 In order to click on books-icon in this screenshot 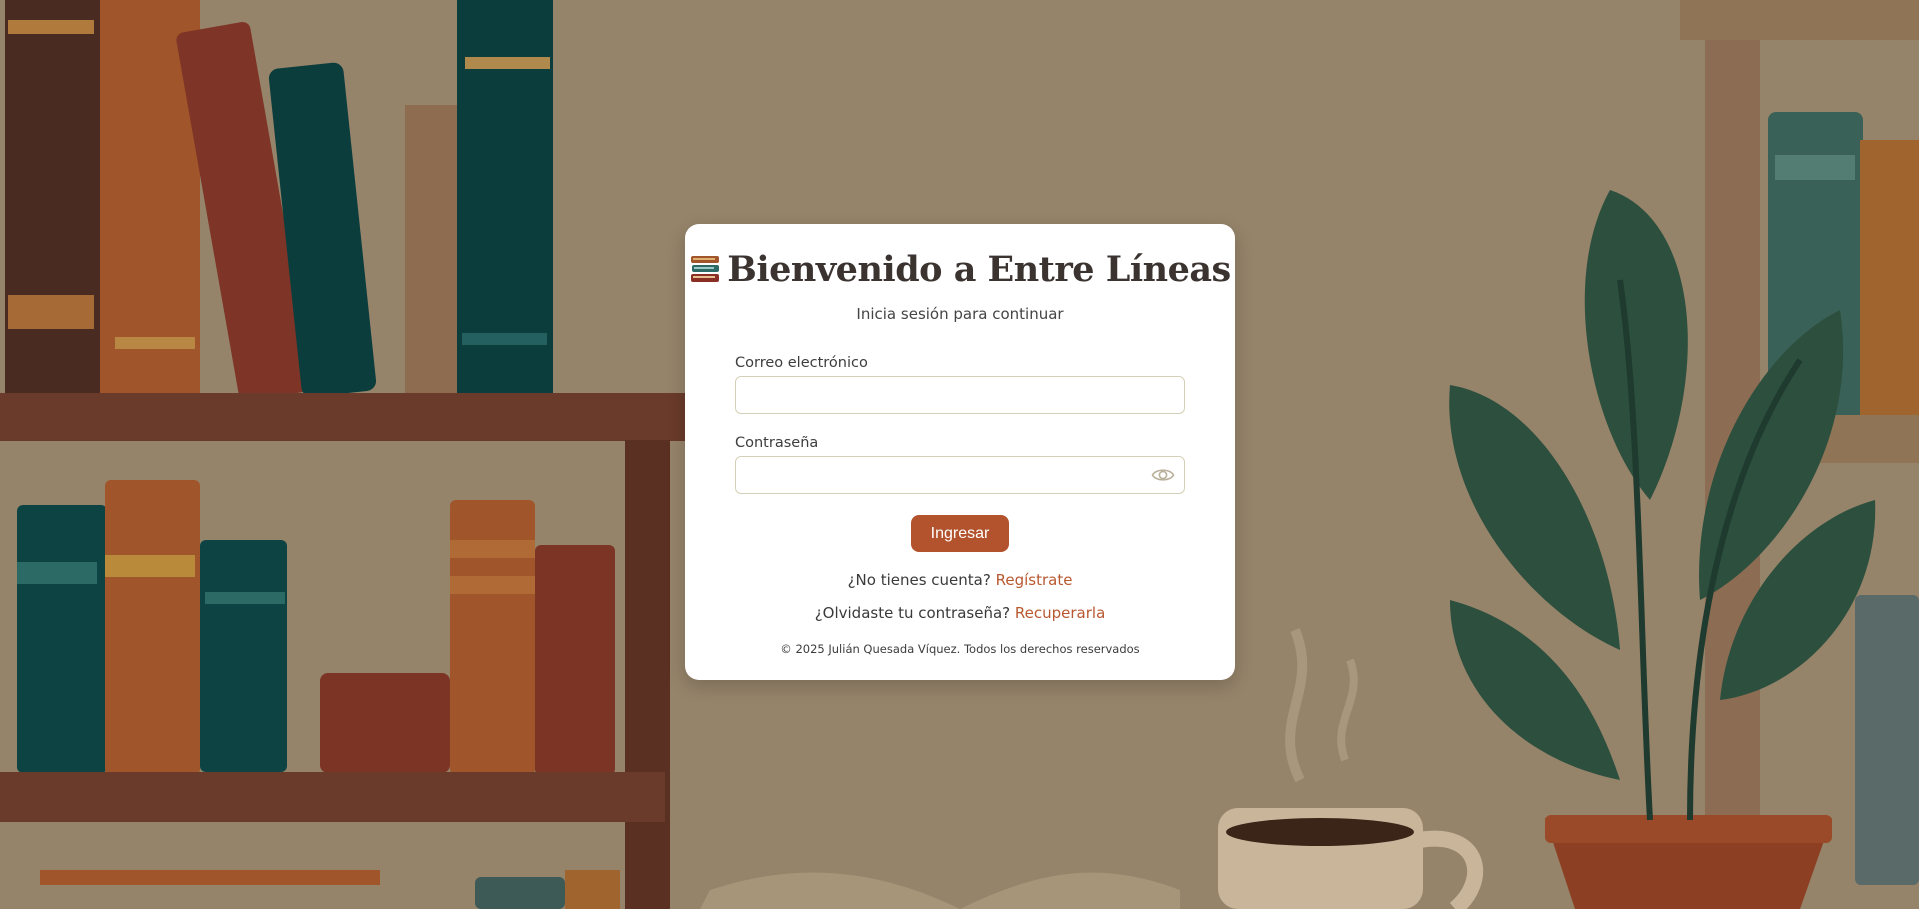, I will do `click(705, 269)`.